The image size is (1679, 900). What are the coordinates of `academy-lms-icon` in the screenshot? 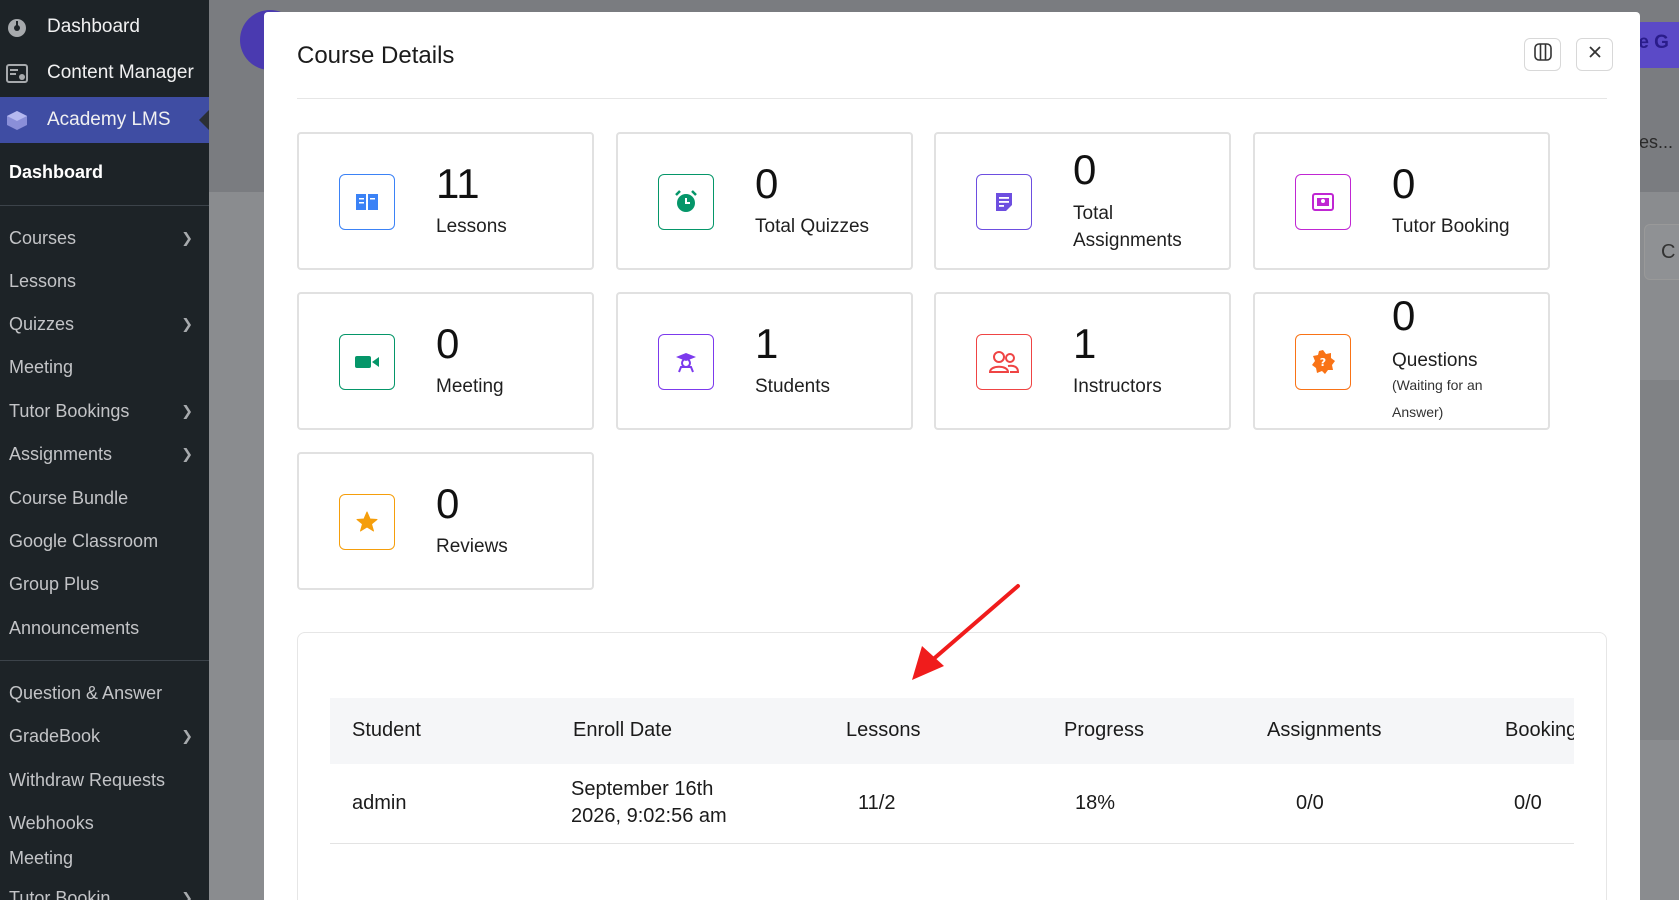 It's located at (17, 120).